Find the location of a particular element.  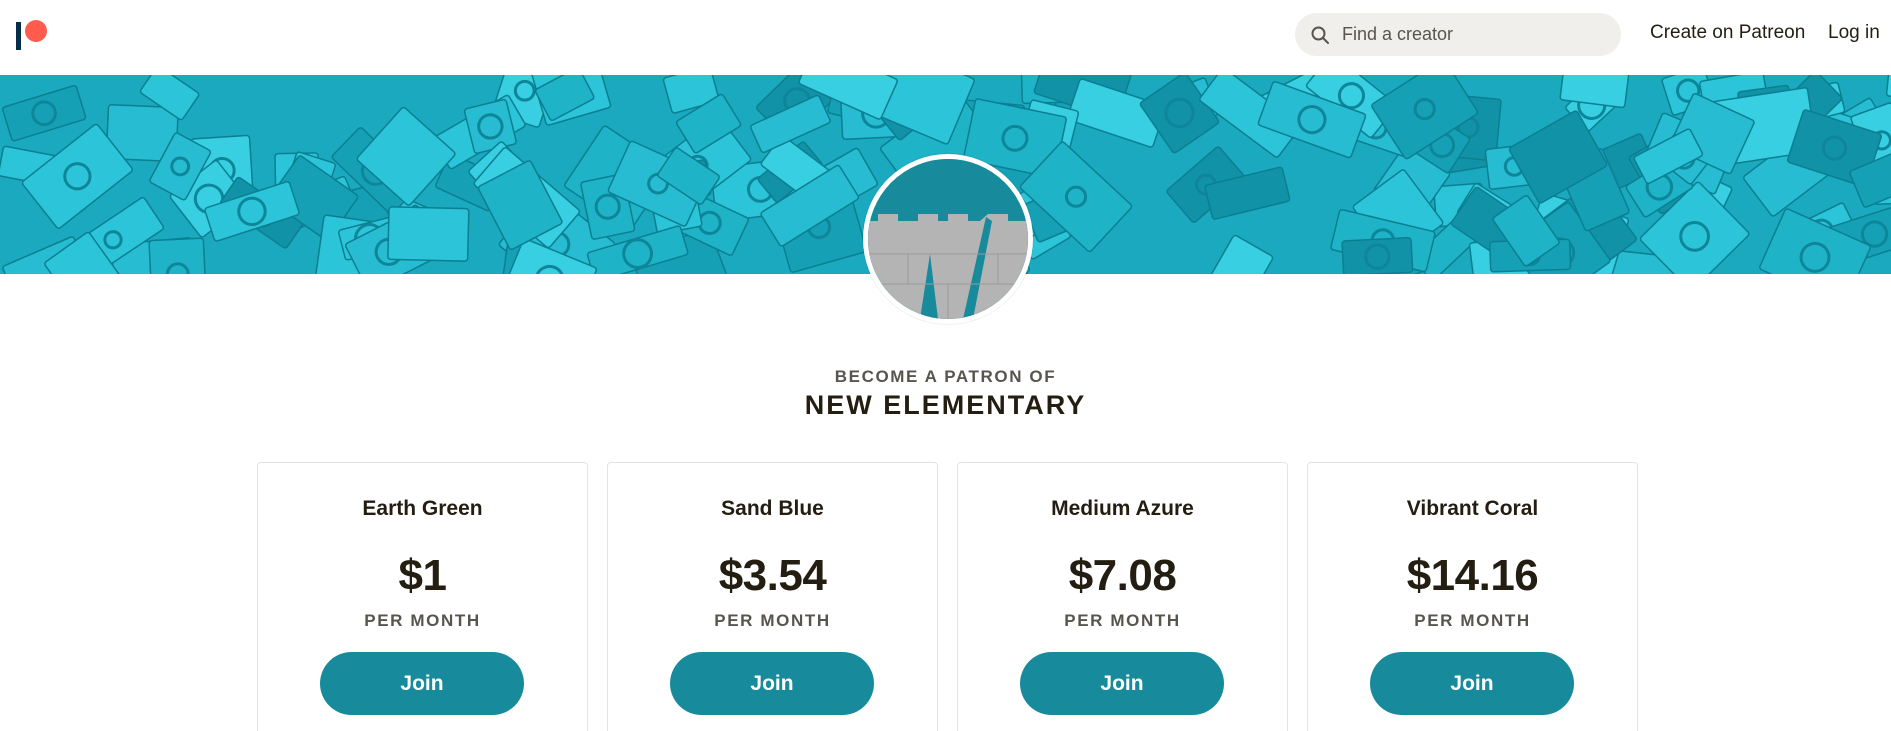

tier-card: Vibrant Coral $14.16 PER MONTH Join is located at coordinates (1472, 596).